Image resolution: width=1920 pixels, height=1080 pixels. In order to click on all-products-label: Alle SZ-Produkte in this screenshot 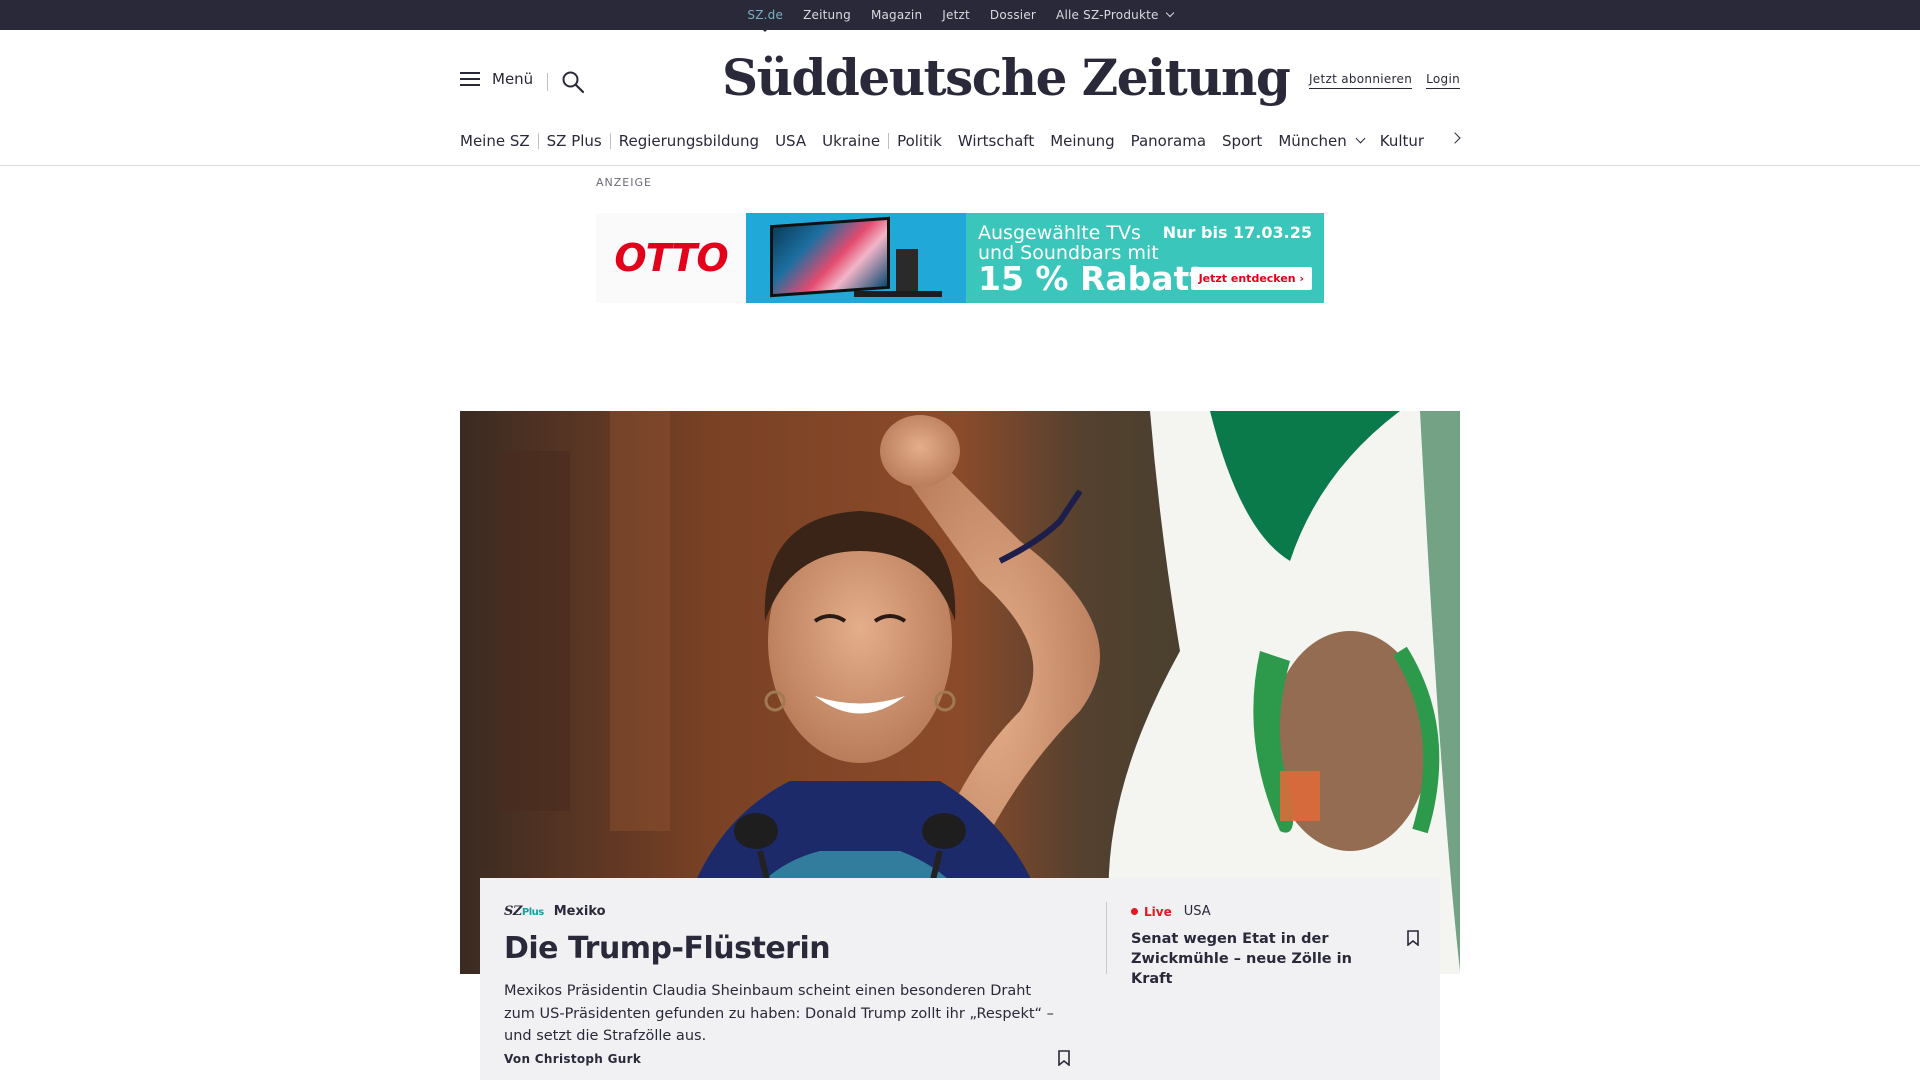, I will do `click(1107, 15)`.